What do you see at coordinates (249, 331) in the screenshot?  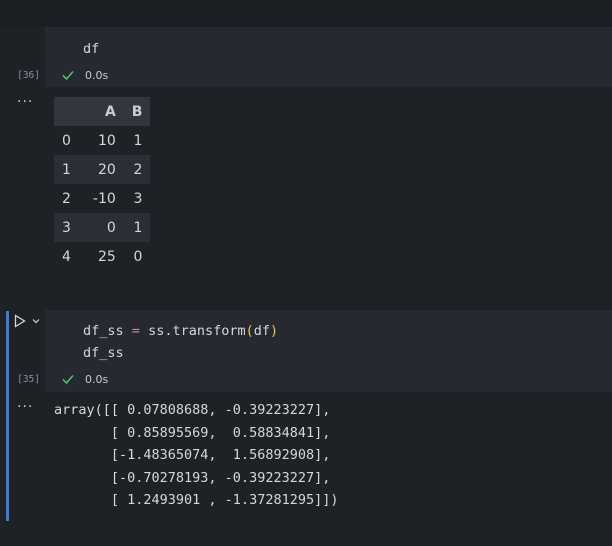 I see `code-token-paren: (` at bounding box center [249, 331].